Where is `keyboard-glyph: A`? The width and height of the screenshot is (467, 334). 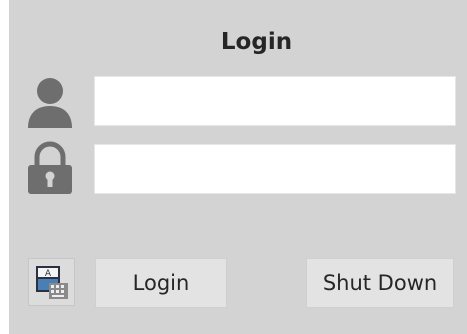 keyboard-glyph: A is located at coordinates (48, 274).